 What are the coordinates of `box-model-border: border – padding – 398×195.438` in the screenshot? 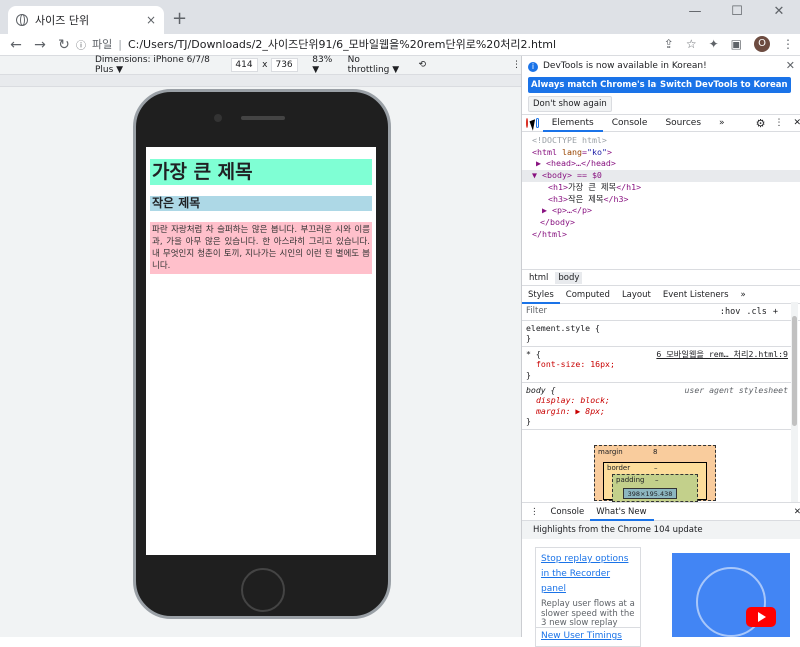 It's located at (655, 482).